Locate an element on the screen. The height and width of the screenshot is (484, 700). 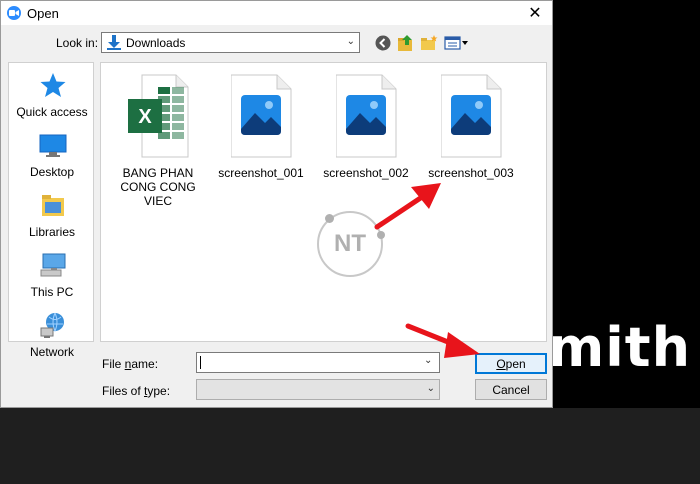
view-menu-icon is located at coordinates (456, 43).